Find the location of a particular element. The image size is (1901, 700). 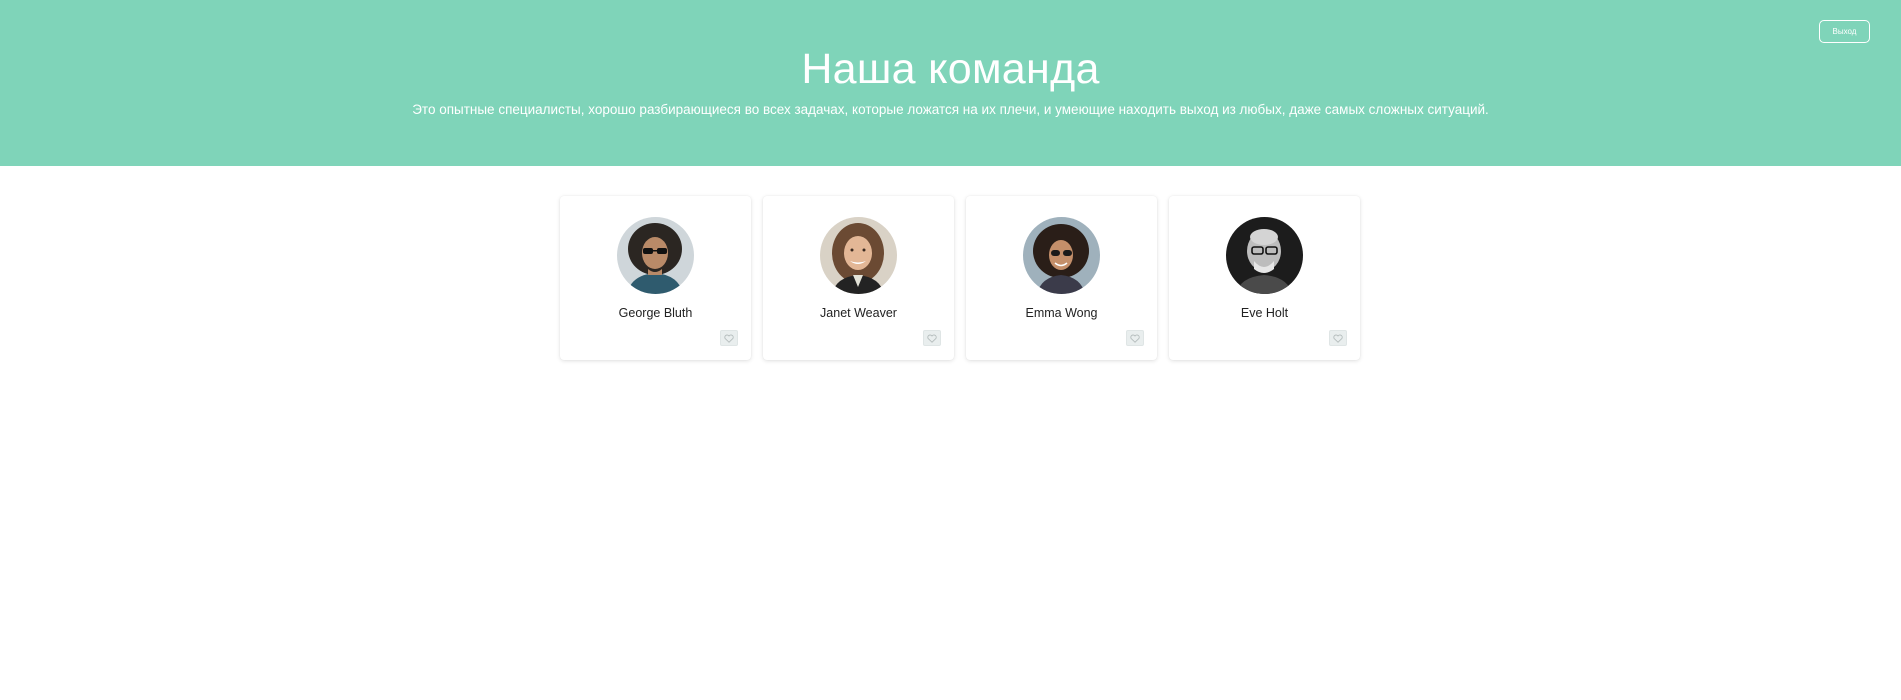

team-card: Emma Wong is located at coordinates (1061, 278).